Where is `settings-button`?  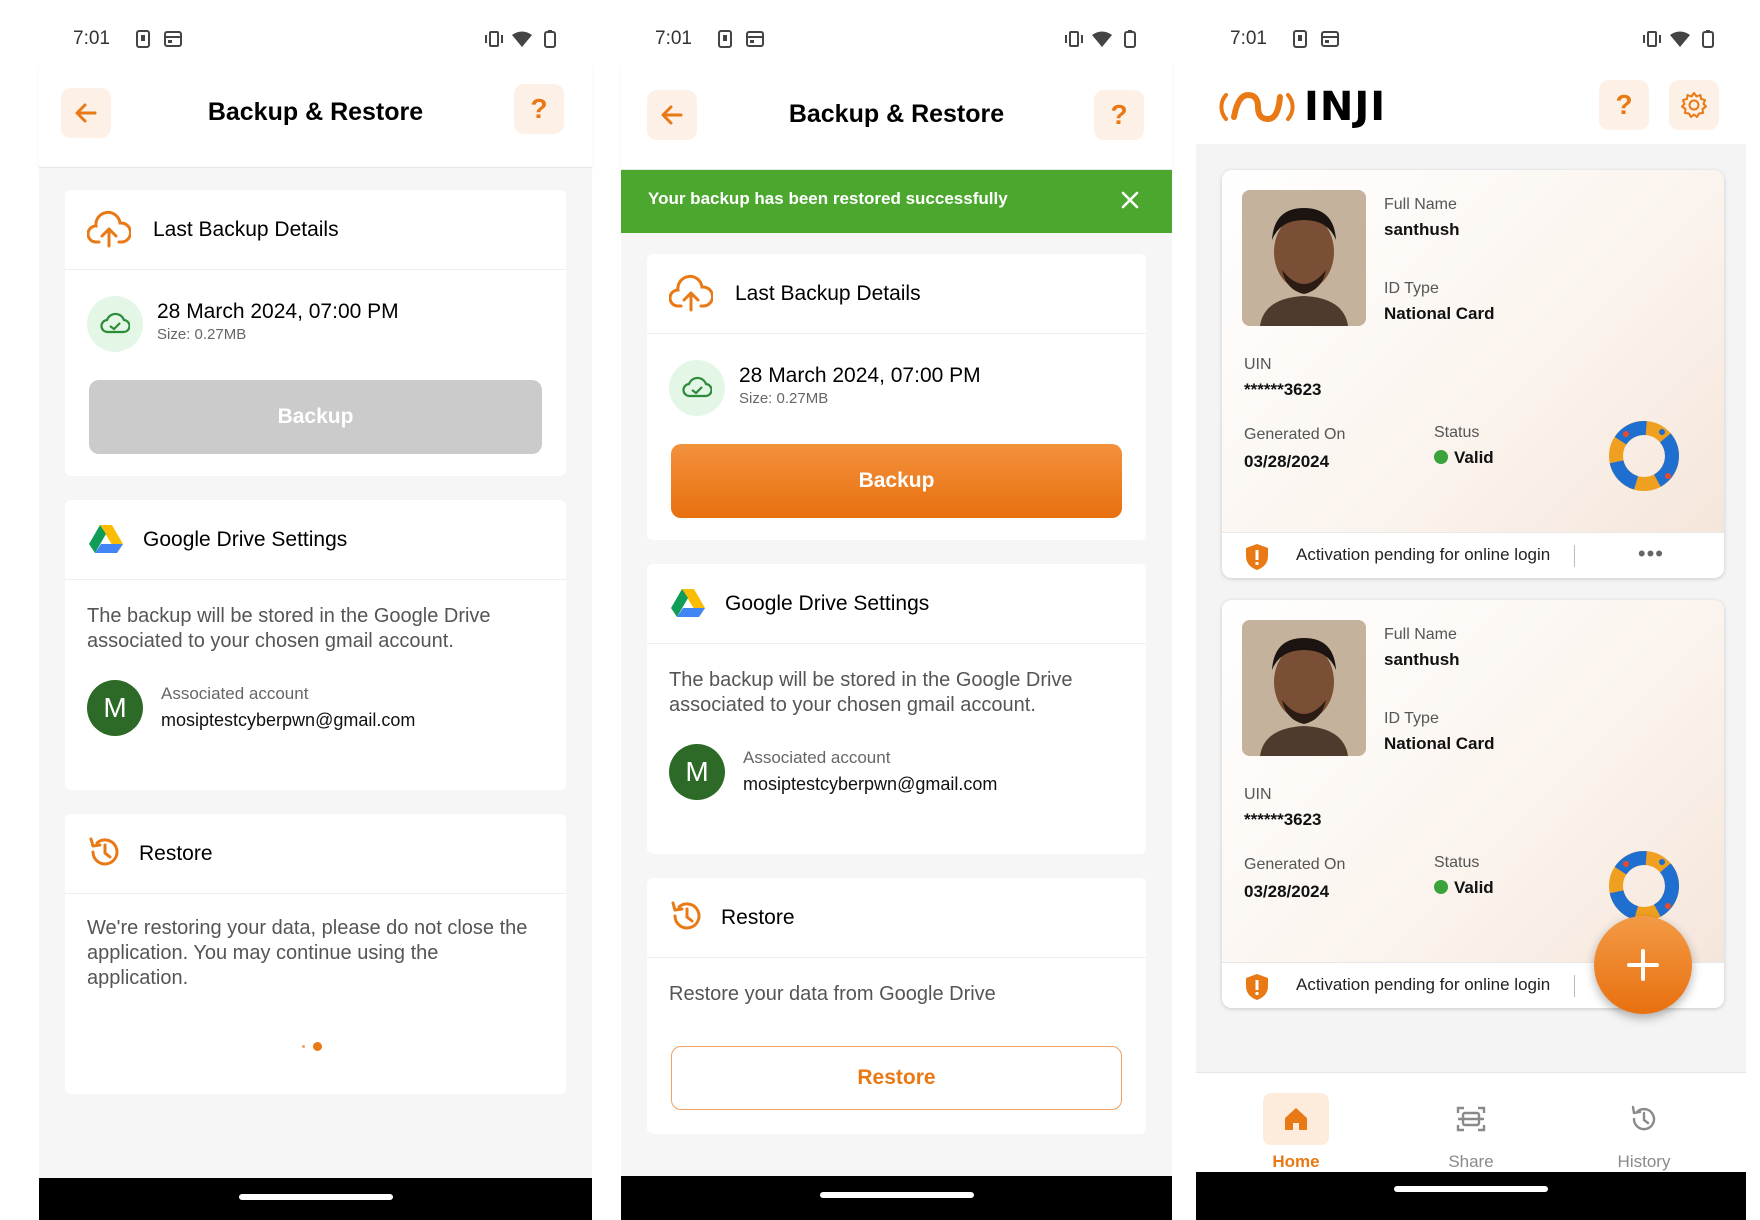
settings-button is located at coordinates (1694, 105).